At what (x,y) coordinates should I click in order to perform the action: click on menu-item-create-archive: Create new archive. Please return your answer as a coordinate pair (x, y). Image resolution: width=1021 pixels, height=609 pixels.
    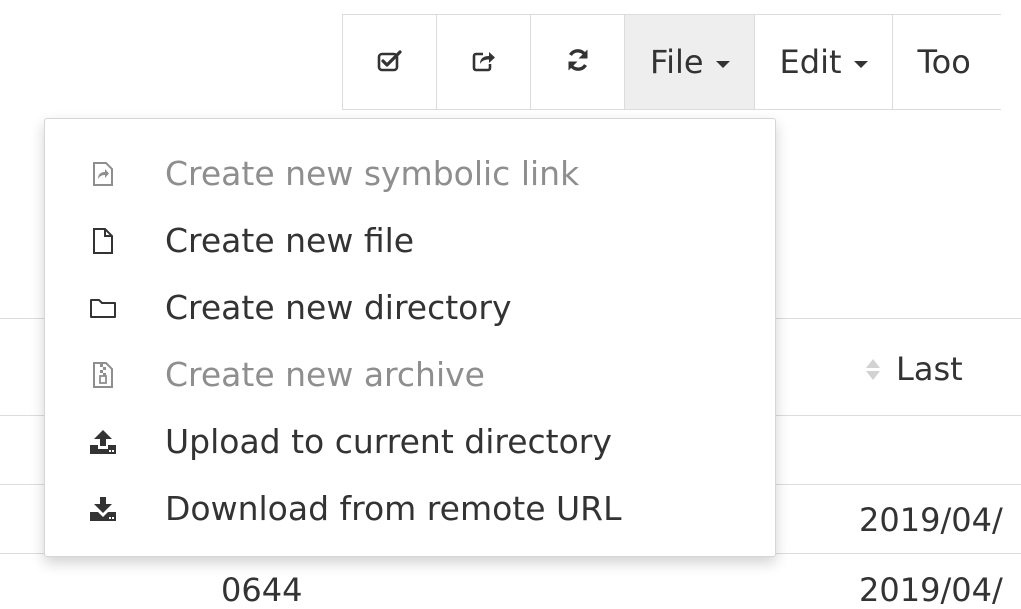
    Looking at the image, I should click on (410, 374).